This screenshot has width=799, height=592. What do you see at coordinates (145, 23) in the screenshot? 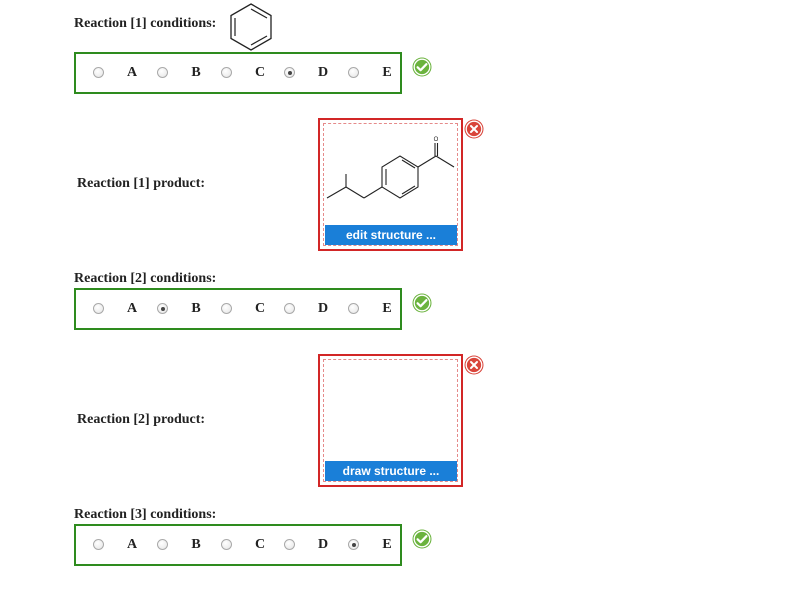
I see `reaction1-conditions-label: Reaction [1] conditions:` at bounding box center [145, 23].